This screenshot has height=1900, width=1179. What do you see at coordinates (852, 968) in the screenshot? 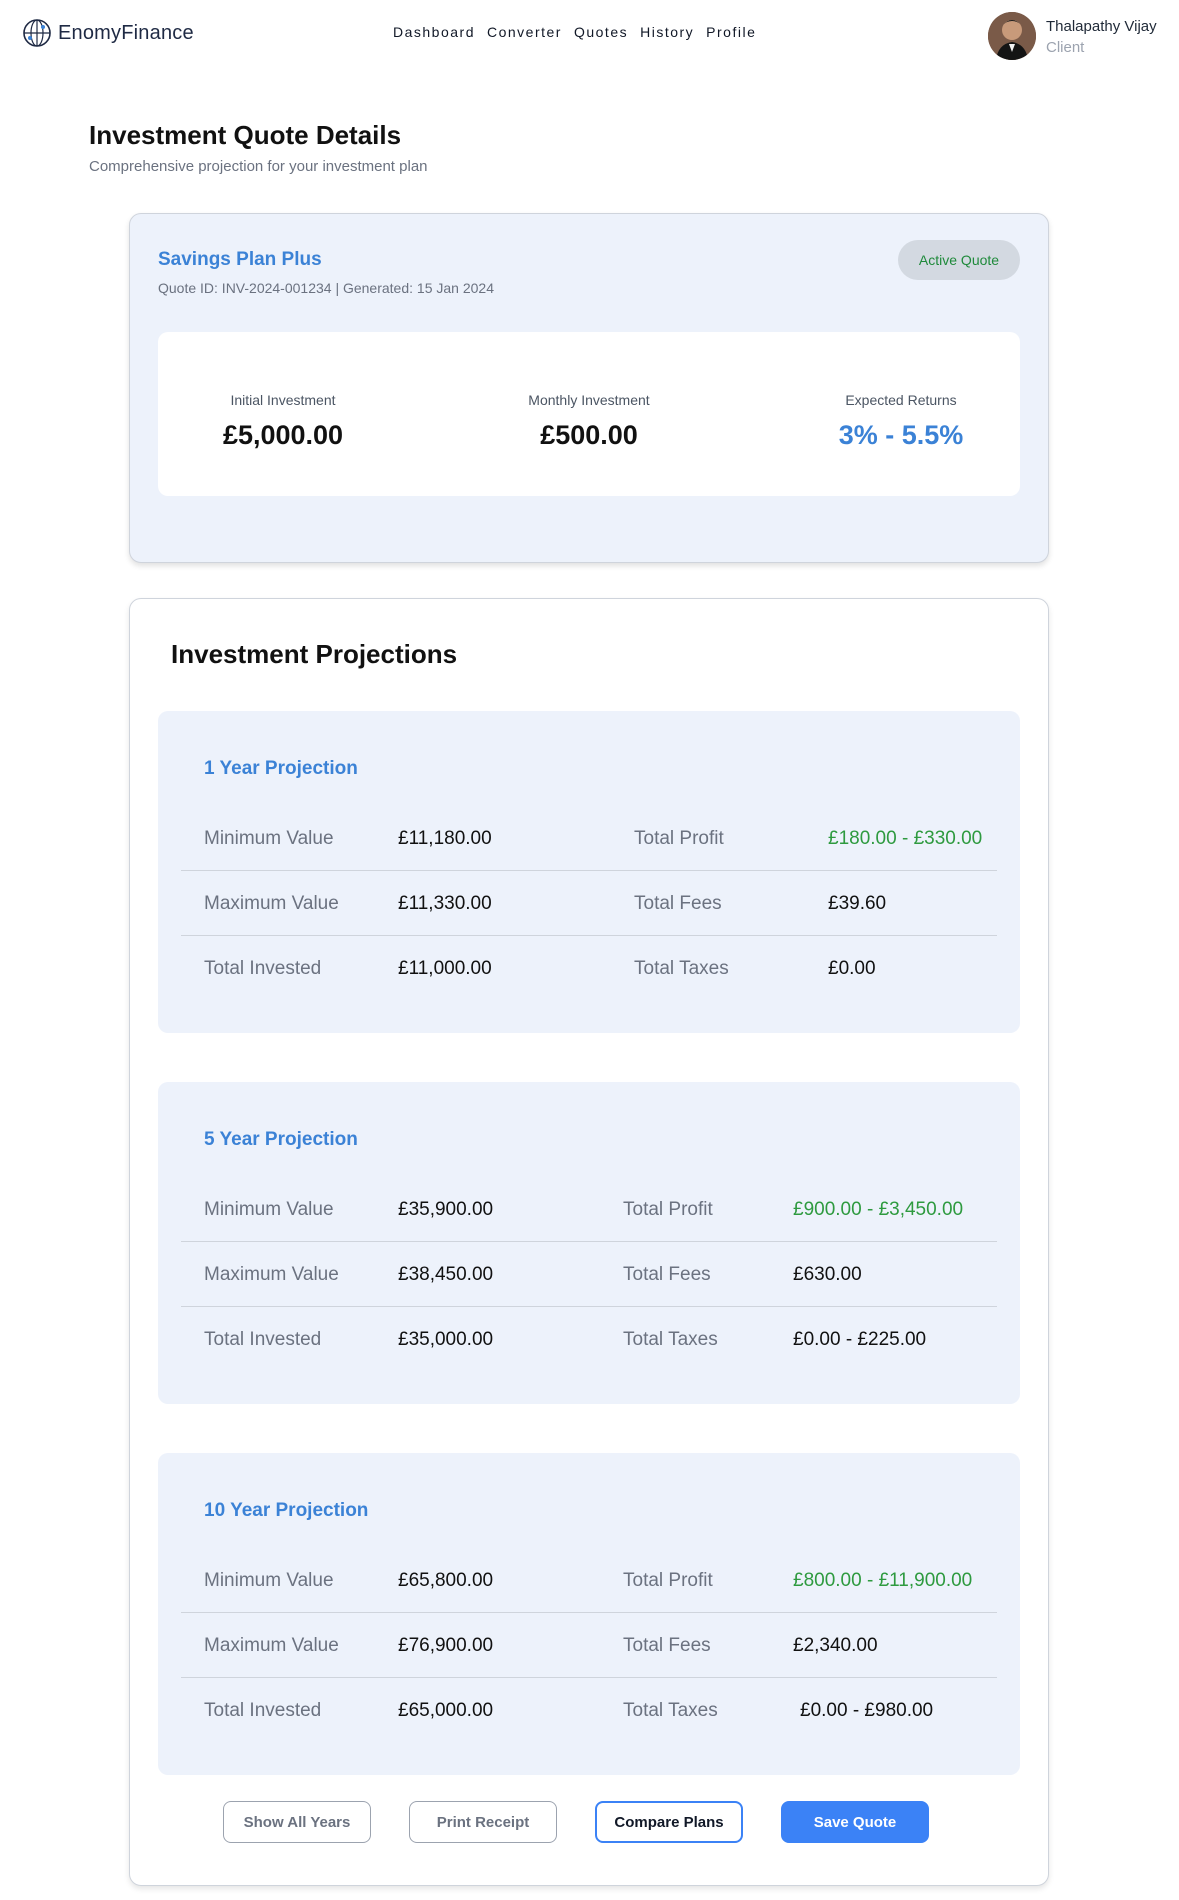
I see `total-taxes-value: £0.00` at bounding box center [852, 968].